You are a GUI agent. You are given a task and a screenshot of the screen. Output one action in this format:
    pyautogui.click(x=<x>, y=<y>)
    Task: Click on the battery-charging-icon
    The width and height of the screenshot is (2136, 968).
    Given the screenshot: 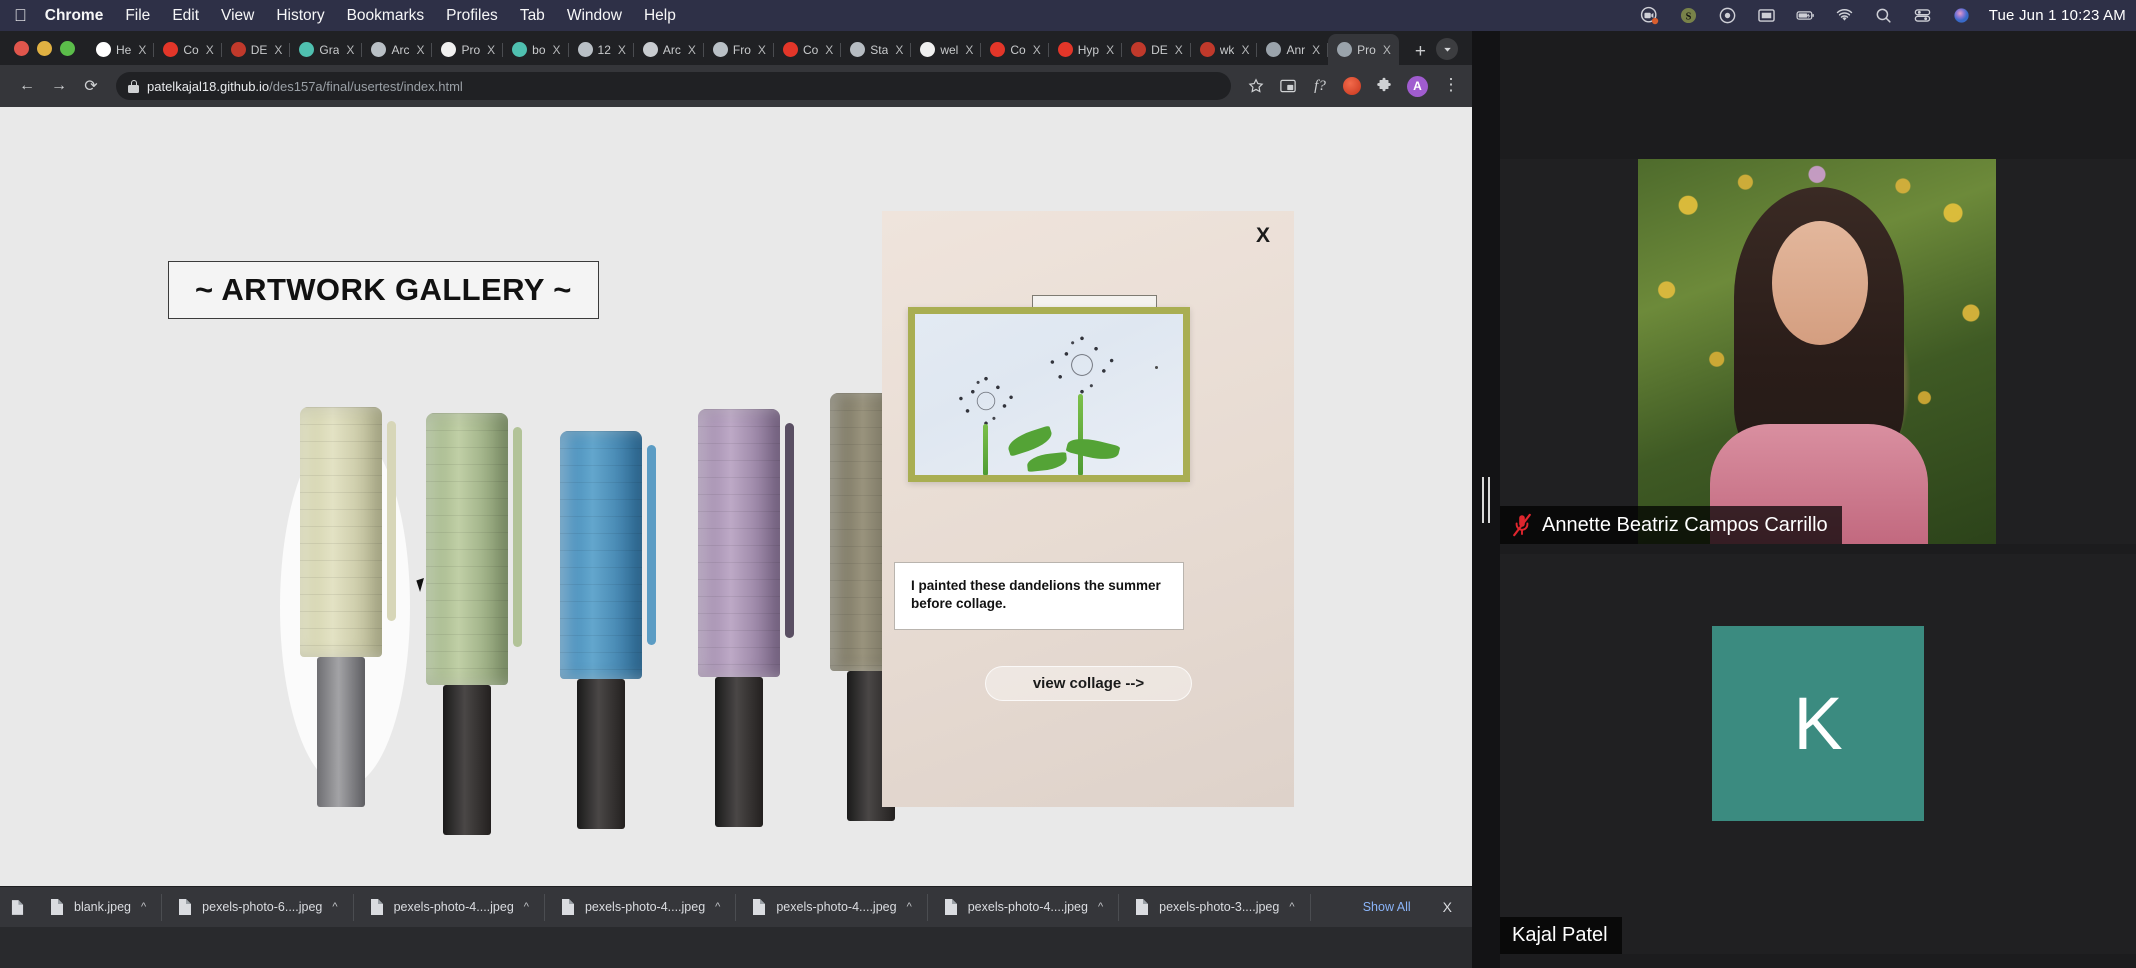 What is the action you would take?
    pyautogui.click(x=1805, y=15)
    